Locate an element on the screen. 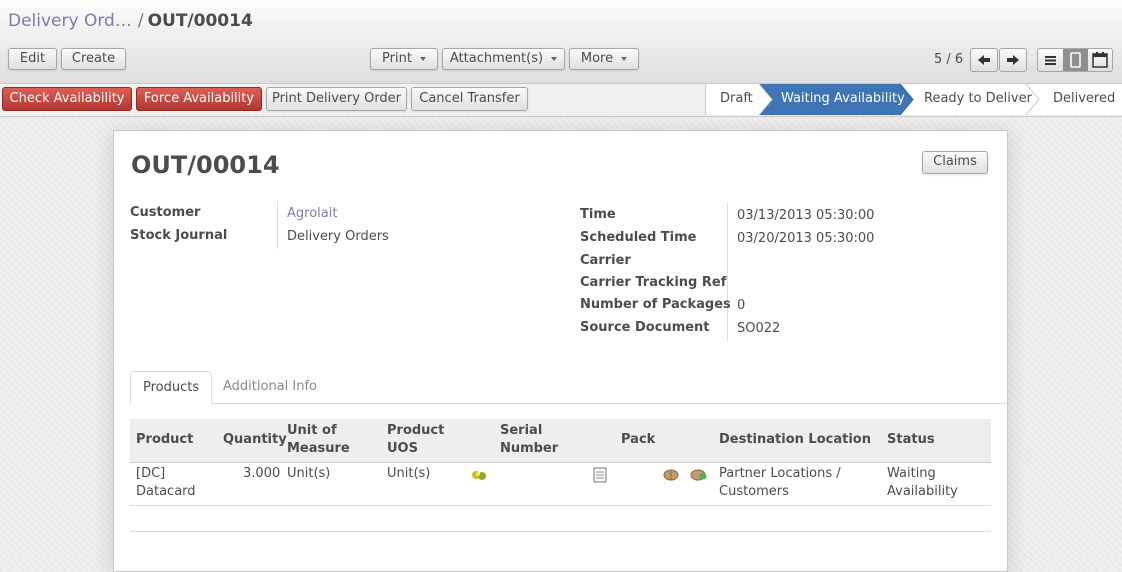 The height and width of the screenshot is (572, 1122). print-delivery-order-button: Print Delivery Order is located at coordinates (336, 99).